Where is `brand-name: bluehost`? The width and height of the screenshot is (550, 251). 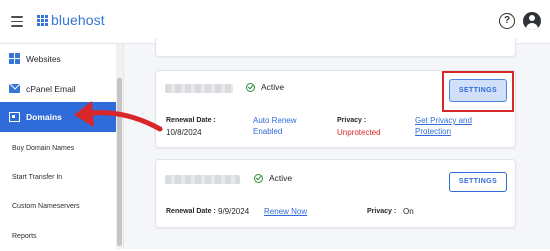
brand-name: bluehost is located at coordinates (78, 20).